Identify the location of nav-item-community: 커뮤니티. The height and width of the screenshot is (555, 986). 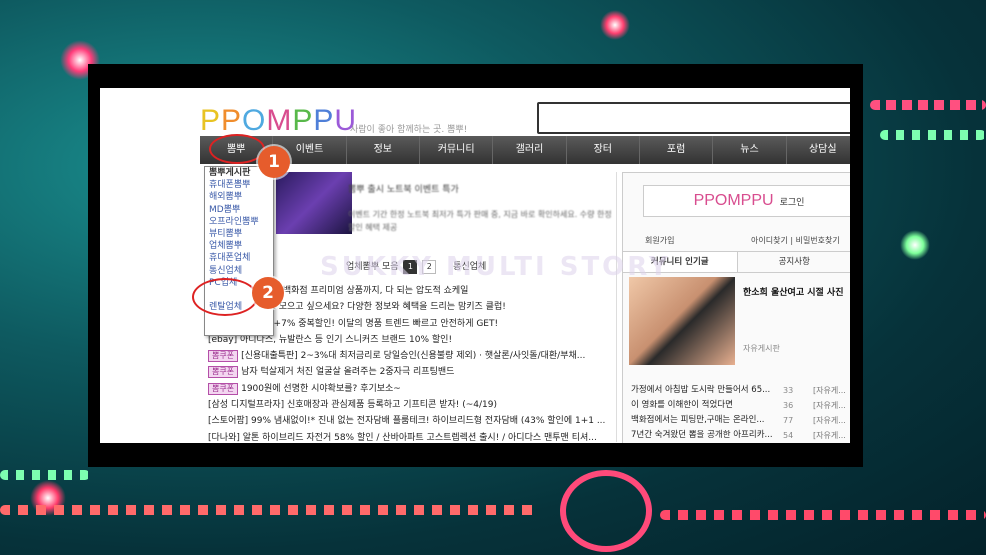
(457, 150).